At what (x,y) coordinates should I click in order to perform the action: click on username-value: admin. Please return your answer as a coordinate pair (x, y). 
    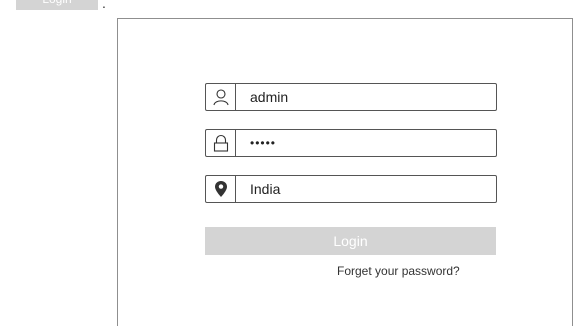
    Looking at the image, I should click on (269, 97).